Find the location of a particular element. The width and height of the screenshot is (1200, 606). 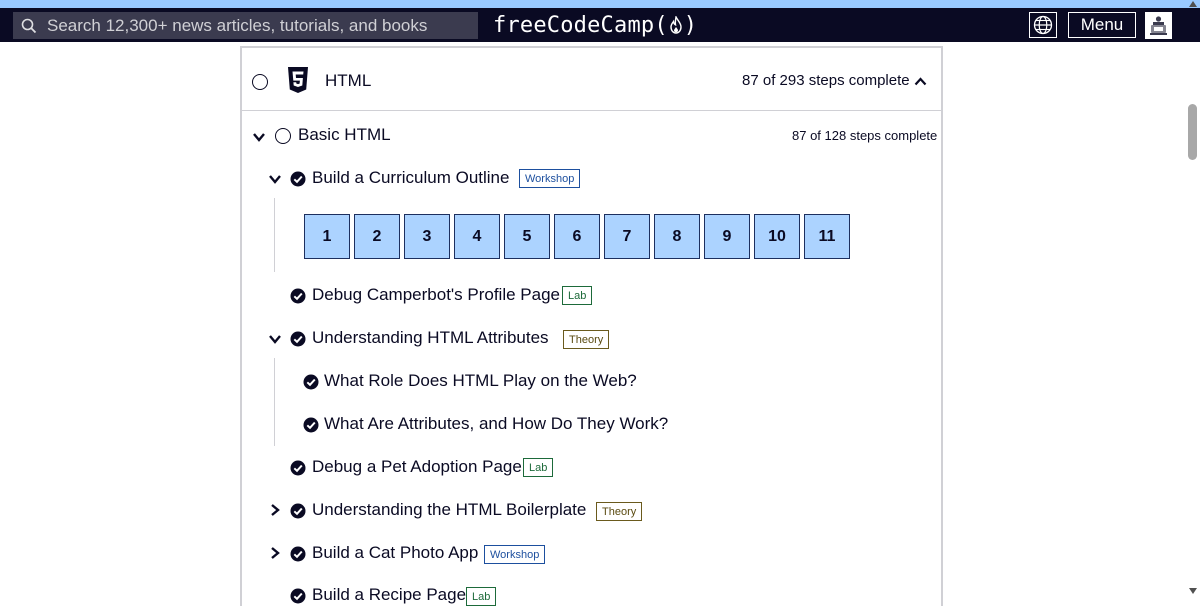

search-icon is located at coordinates (29, 26).